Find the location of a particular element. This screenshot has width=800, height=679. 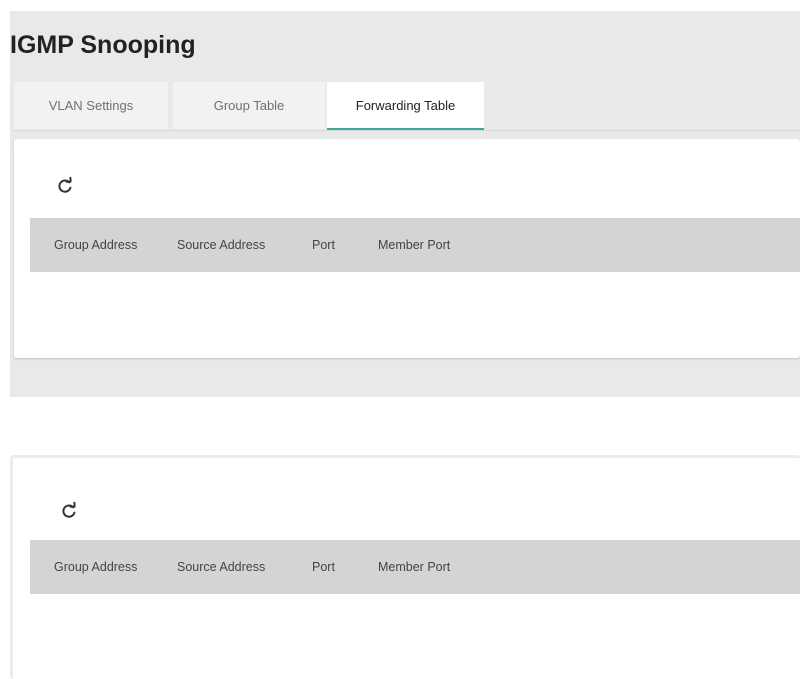

tab-forwarding-table: Forwarding Table is located at coordinates (405, 106).